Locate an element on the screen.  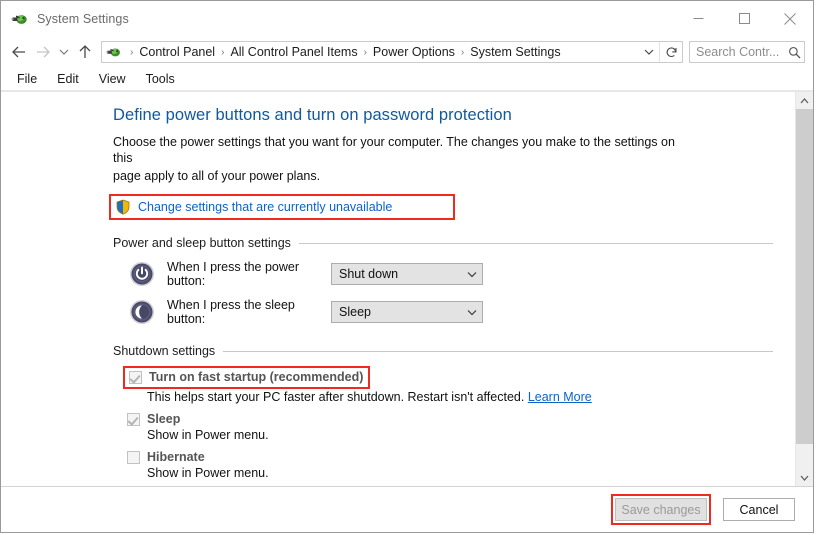
search-icon is located at coordinates (794, 52).